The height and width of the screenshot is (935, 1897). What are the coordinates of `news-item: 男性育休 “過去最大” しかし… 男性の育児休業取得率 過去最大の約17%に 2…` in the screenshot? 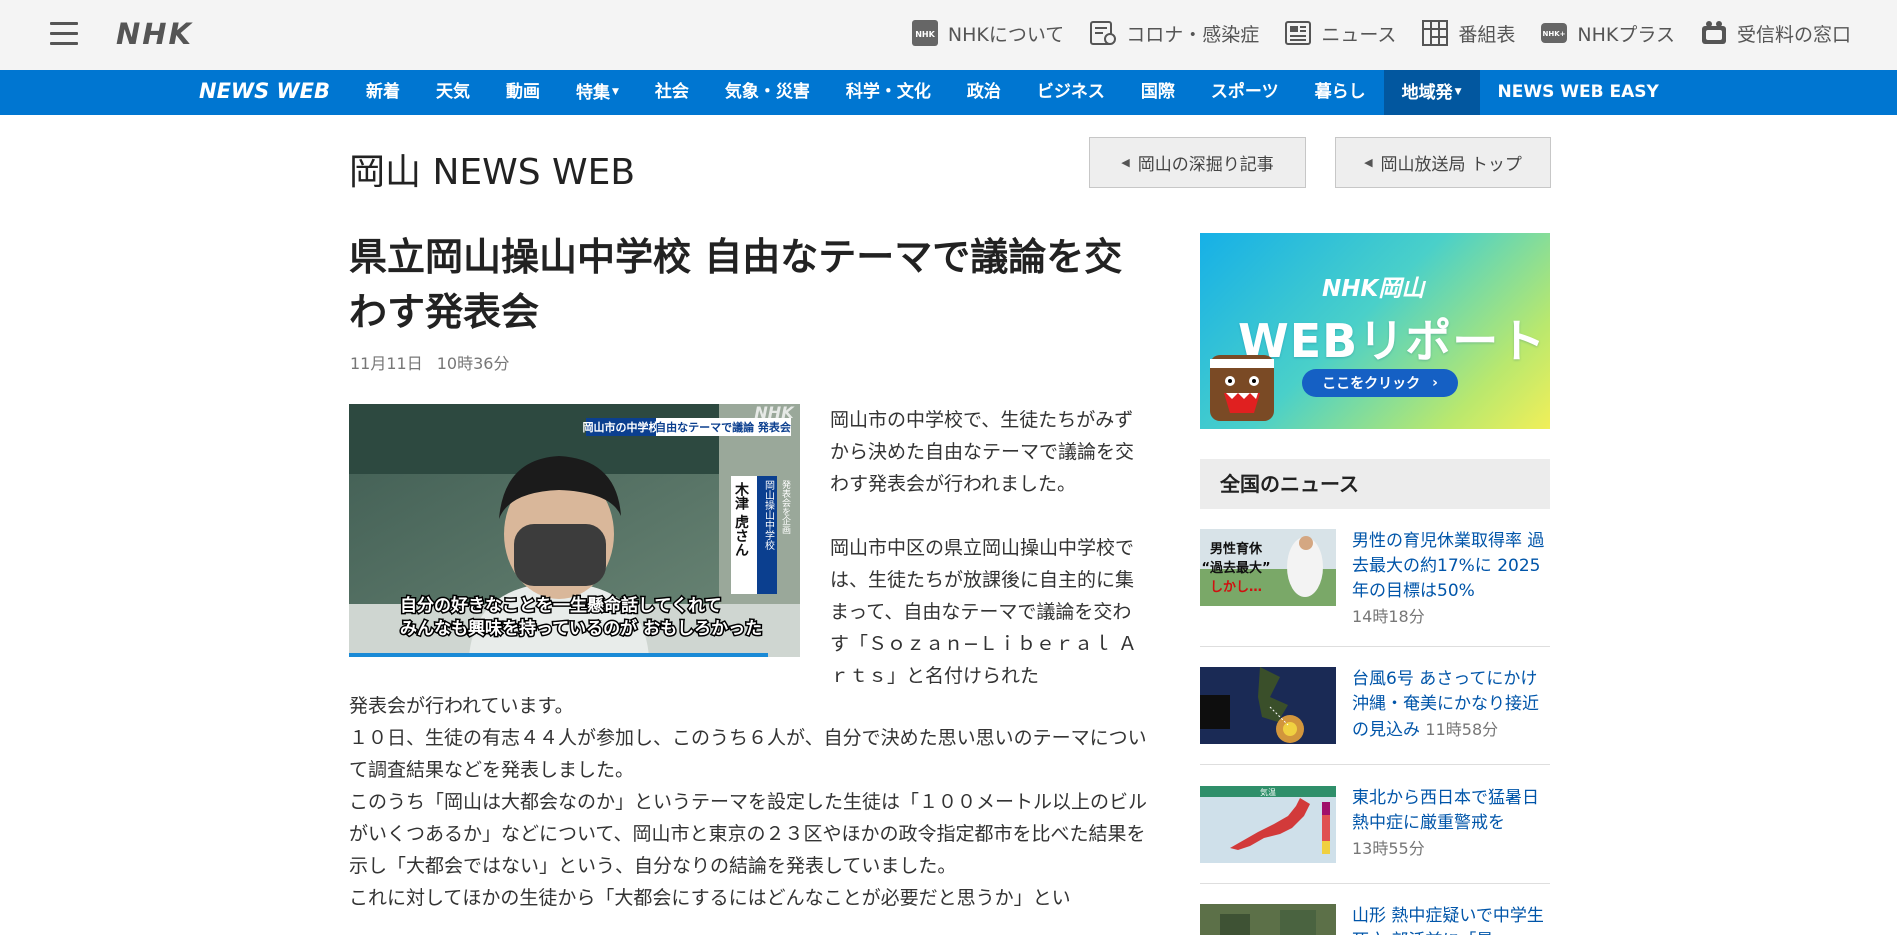 It's located at (1375, 579).